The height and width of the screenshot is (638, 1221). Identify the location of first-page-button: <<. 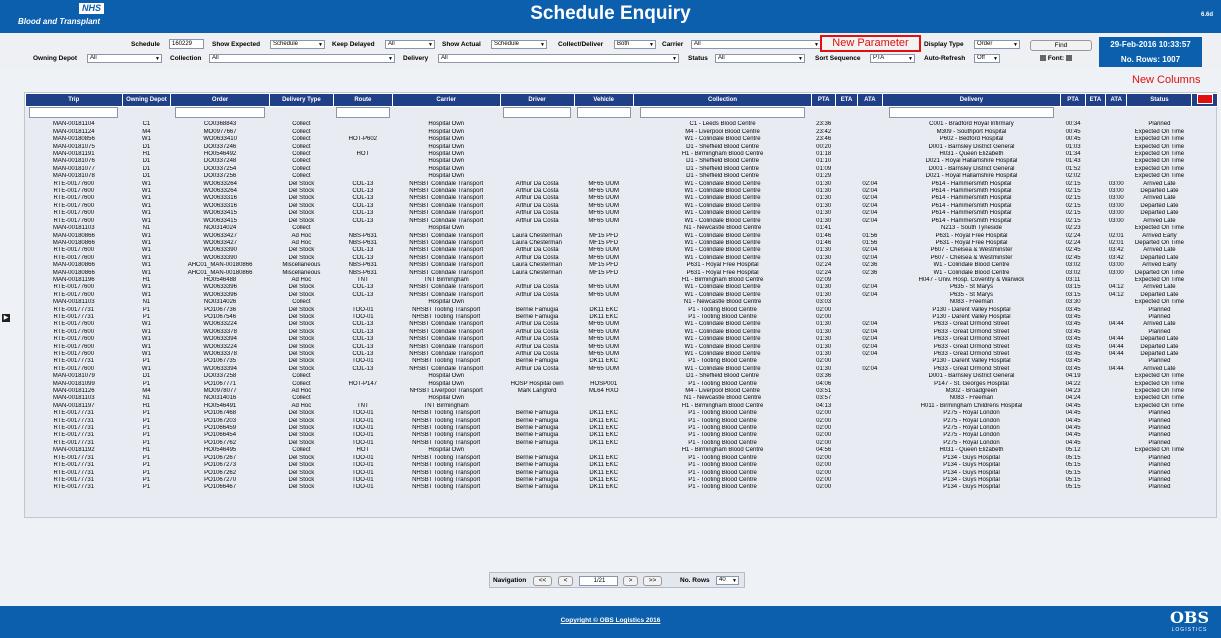
(542, 581).